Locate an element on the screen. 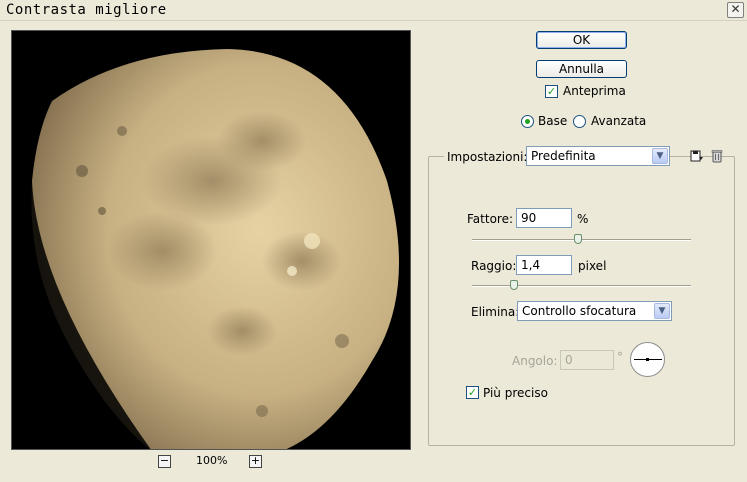 The width and height of the screenshot is (747, 482). trash-icon is located at coordinates (717, 156).